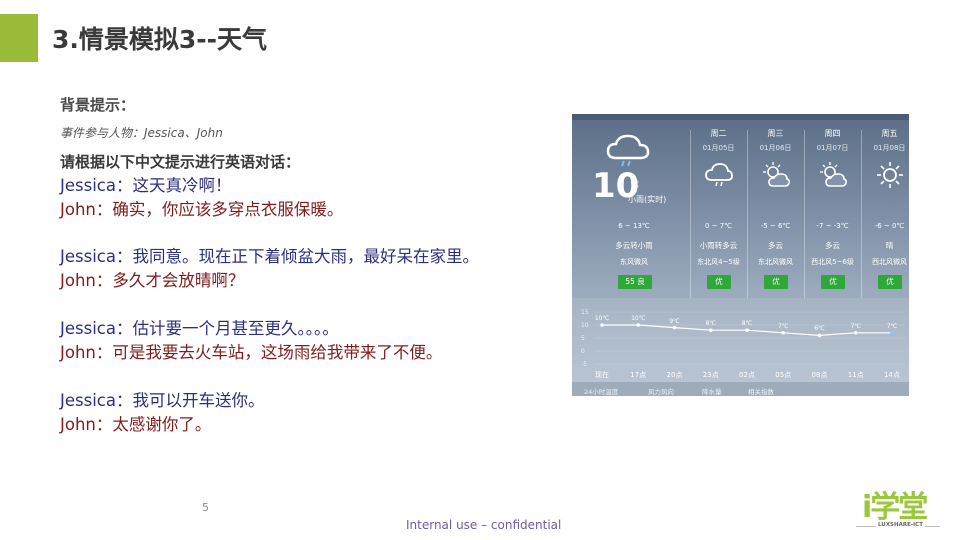 The width and height of the screenshot is (960, 540). I want to click on participants-line: 事件参与人物：Jessica、John, so click(141, 133).